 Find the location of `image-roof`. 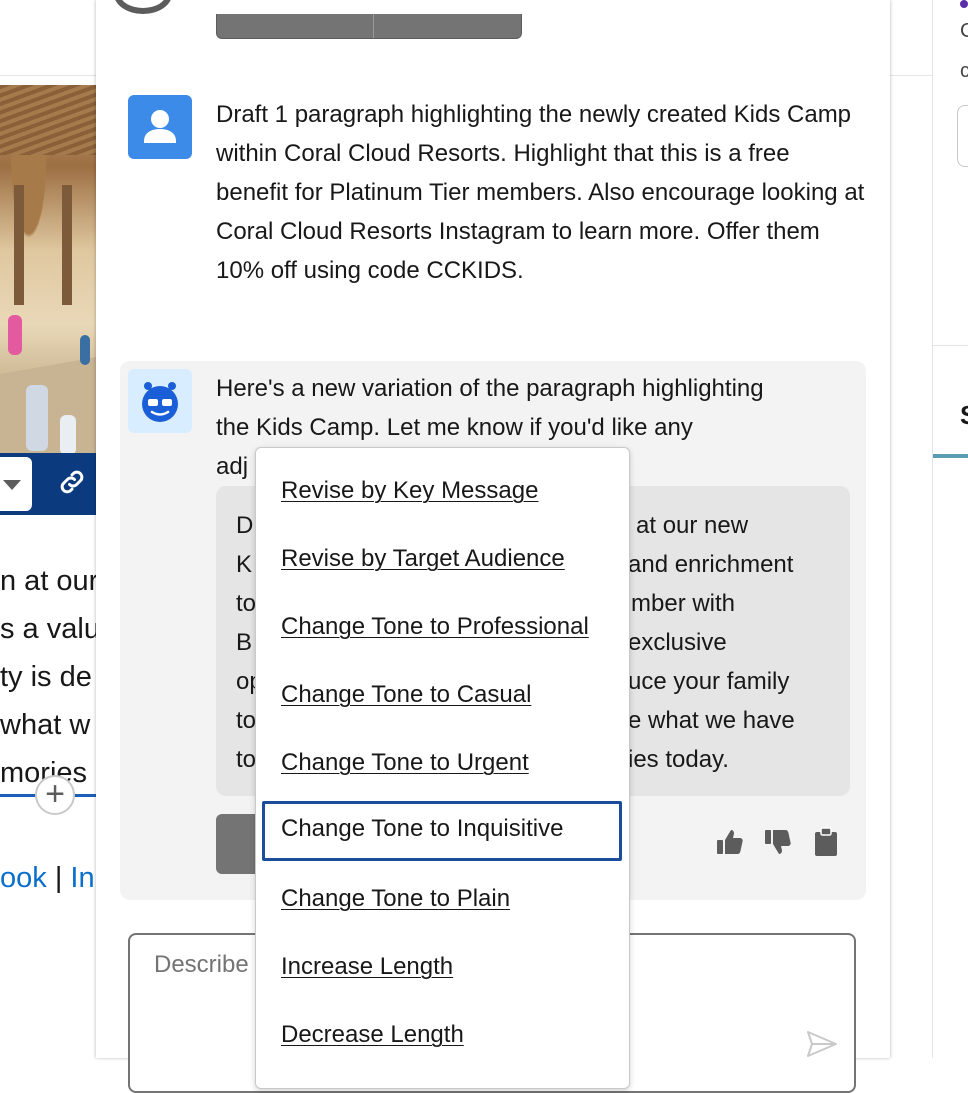

image-roof is located at coordinates (48, 120).